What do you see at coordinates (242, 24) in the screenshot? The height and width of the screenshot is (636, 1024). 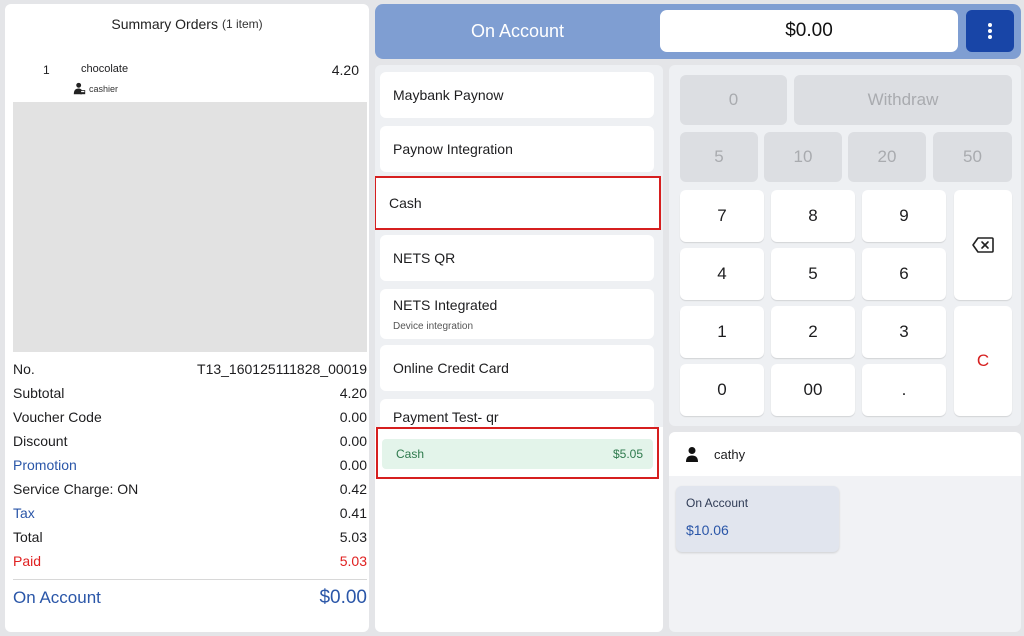 I see `summary-item-count: (1 item)` at bounding box center [242, 24].